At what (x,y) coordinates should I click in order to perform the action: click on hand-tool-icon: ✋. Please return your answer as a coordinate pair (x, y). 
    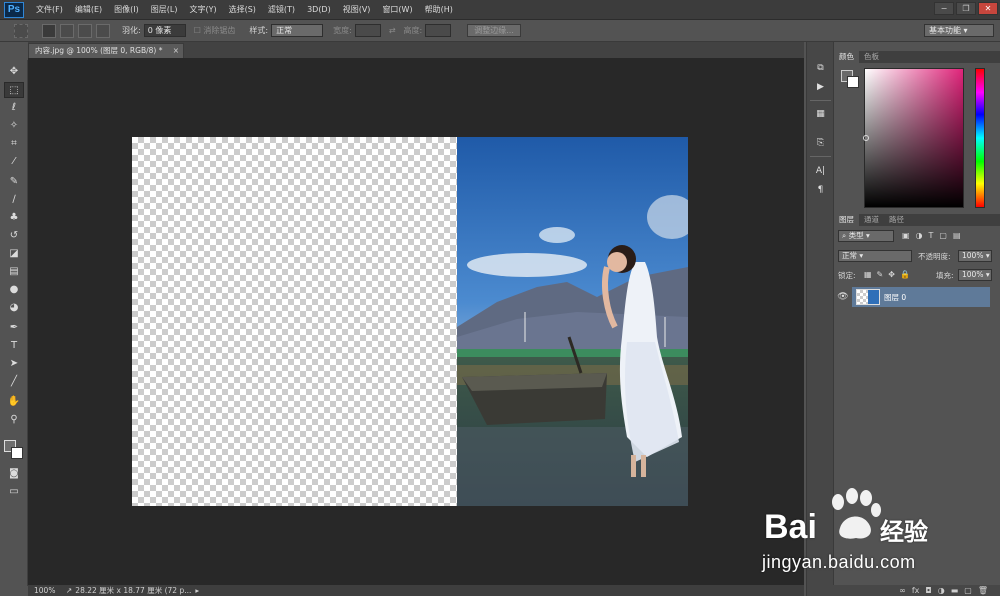
    Looking at the image, I should click on (14, 402).